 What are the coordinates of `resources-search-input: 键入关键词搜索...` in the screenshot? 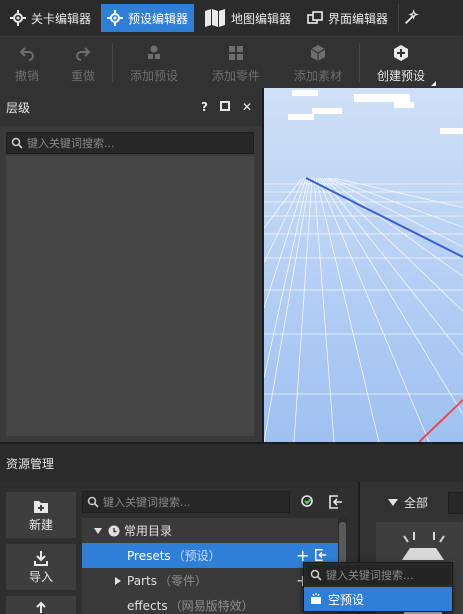 It's located at (186, 502).